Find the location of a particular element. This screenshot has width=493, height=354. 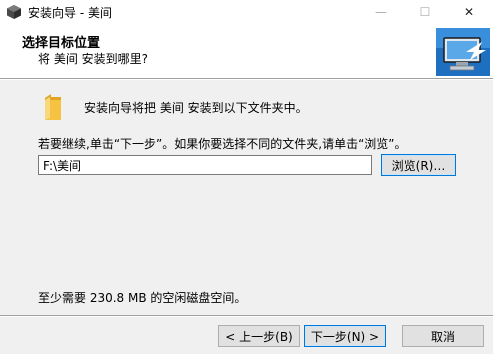

install-info-text: 安装向导将把 美间 安装到以下文件夹中。 is located at coordinates (196, 108).